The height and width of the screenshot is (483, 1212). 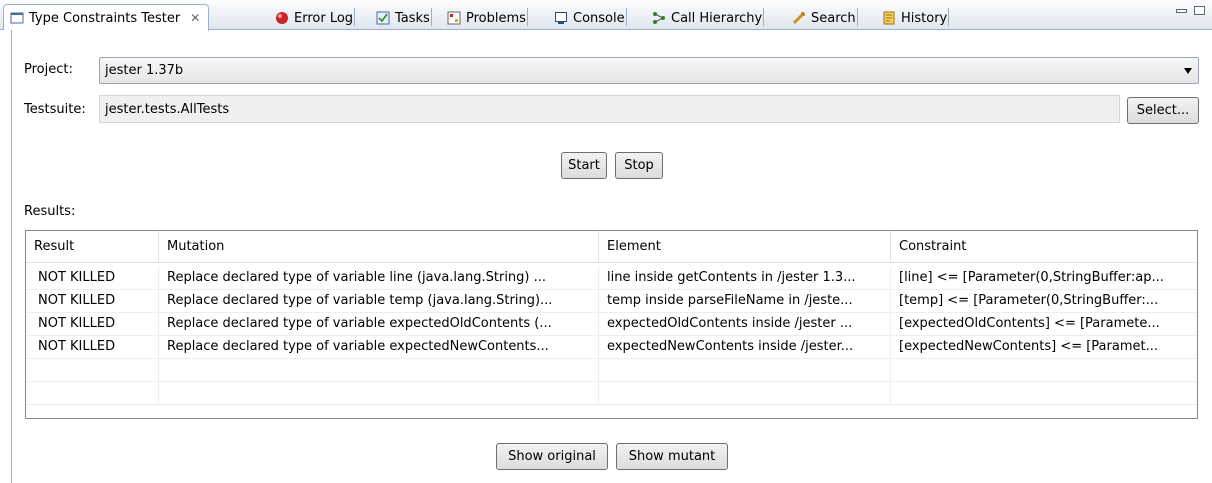 What do you see at coordinates (924, 18) in the screenshot?
I see `tab-label: History` at bounding box center [924, 18].